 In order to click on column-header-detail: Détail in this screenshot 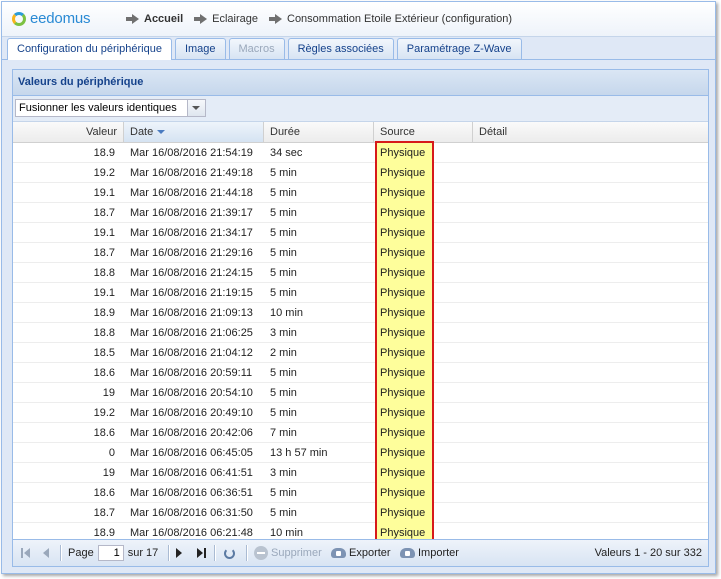, I will do `click(590, 132)`.